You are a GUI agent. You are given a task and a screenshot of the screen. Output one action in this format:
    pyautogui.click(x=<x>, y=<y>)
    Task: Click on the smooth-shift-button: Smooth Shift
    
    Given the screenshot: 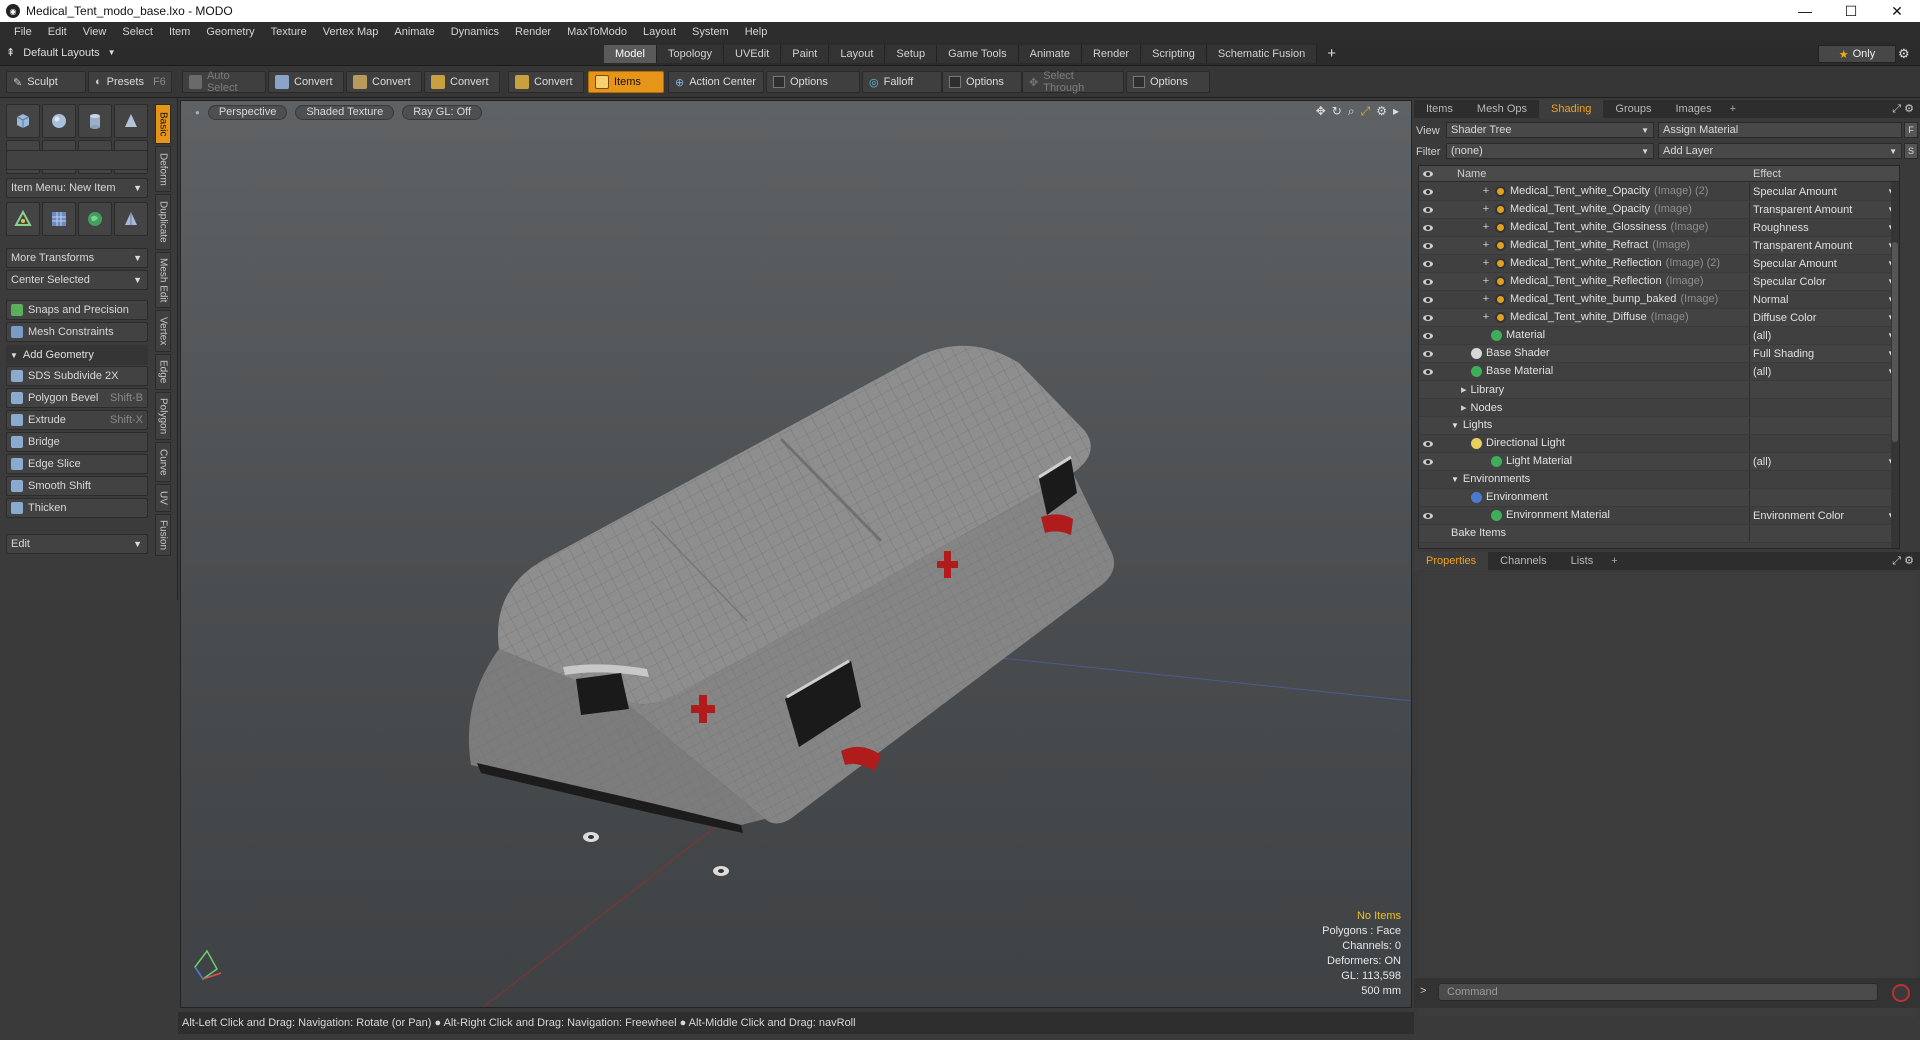 What is the action you would take?
    pyautogui.click(x=77, y=486)
    